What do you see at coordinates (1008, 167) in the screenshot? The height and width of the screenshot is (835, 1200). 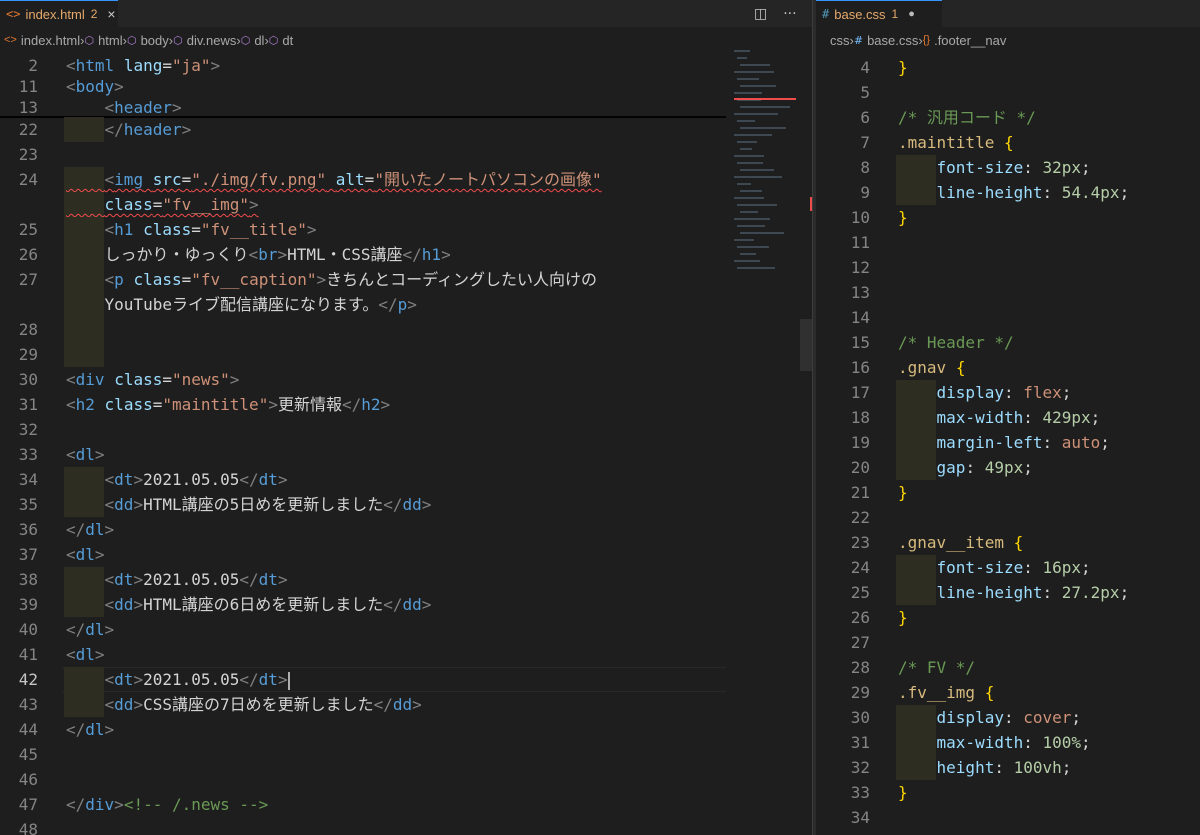 I see `code-line: 8 font-size: 32px;` at bounding box center [1008, 167].